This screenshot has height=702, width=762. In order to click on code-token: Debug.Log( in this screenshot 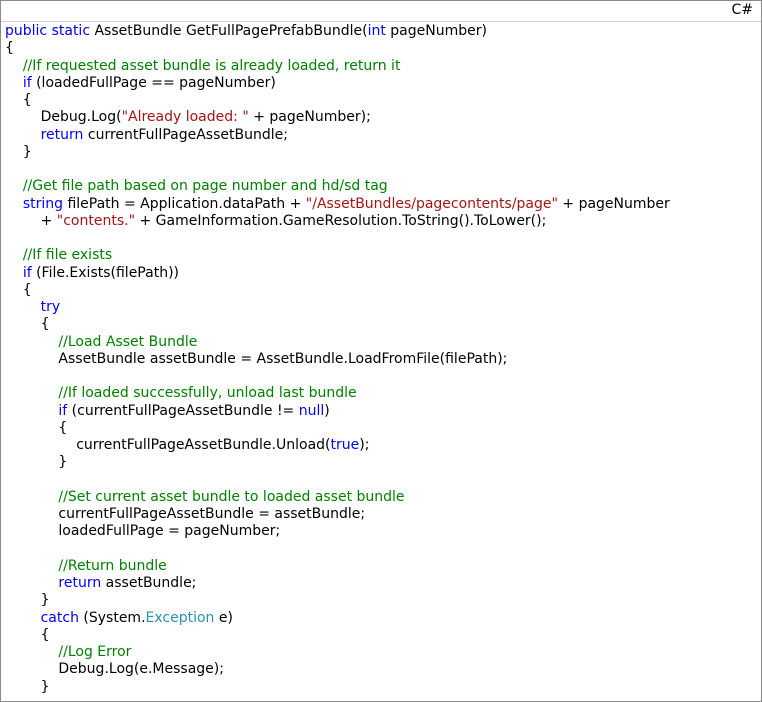, I will do `click(63, 117)`.